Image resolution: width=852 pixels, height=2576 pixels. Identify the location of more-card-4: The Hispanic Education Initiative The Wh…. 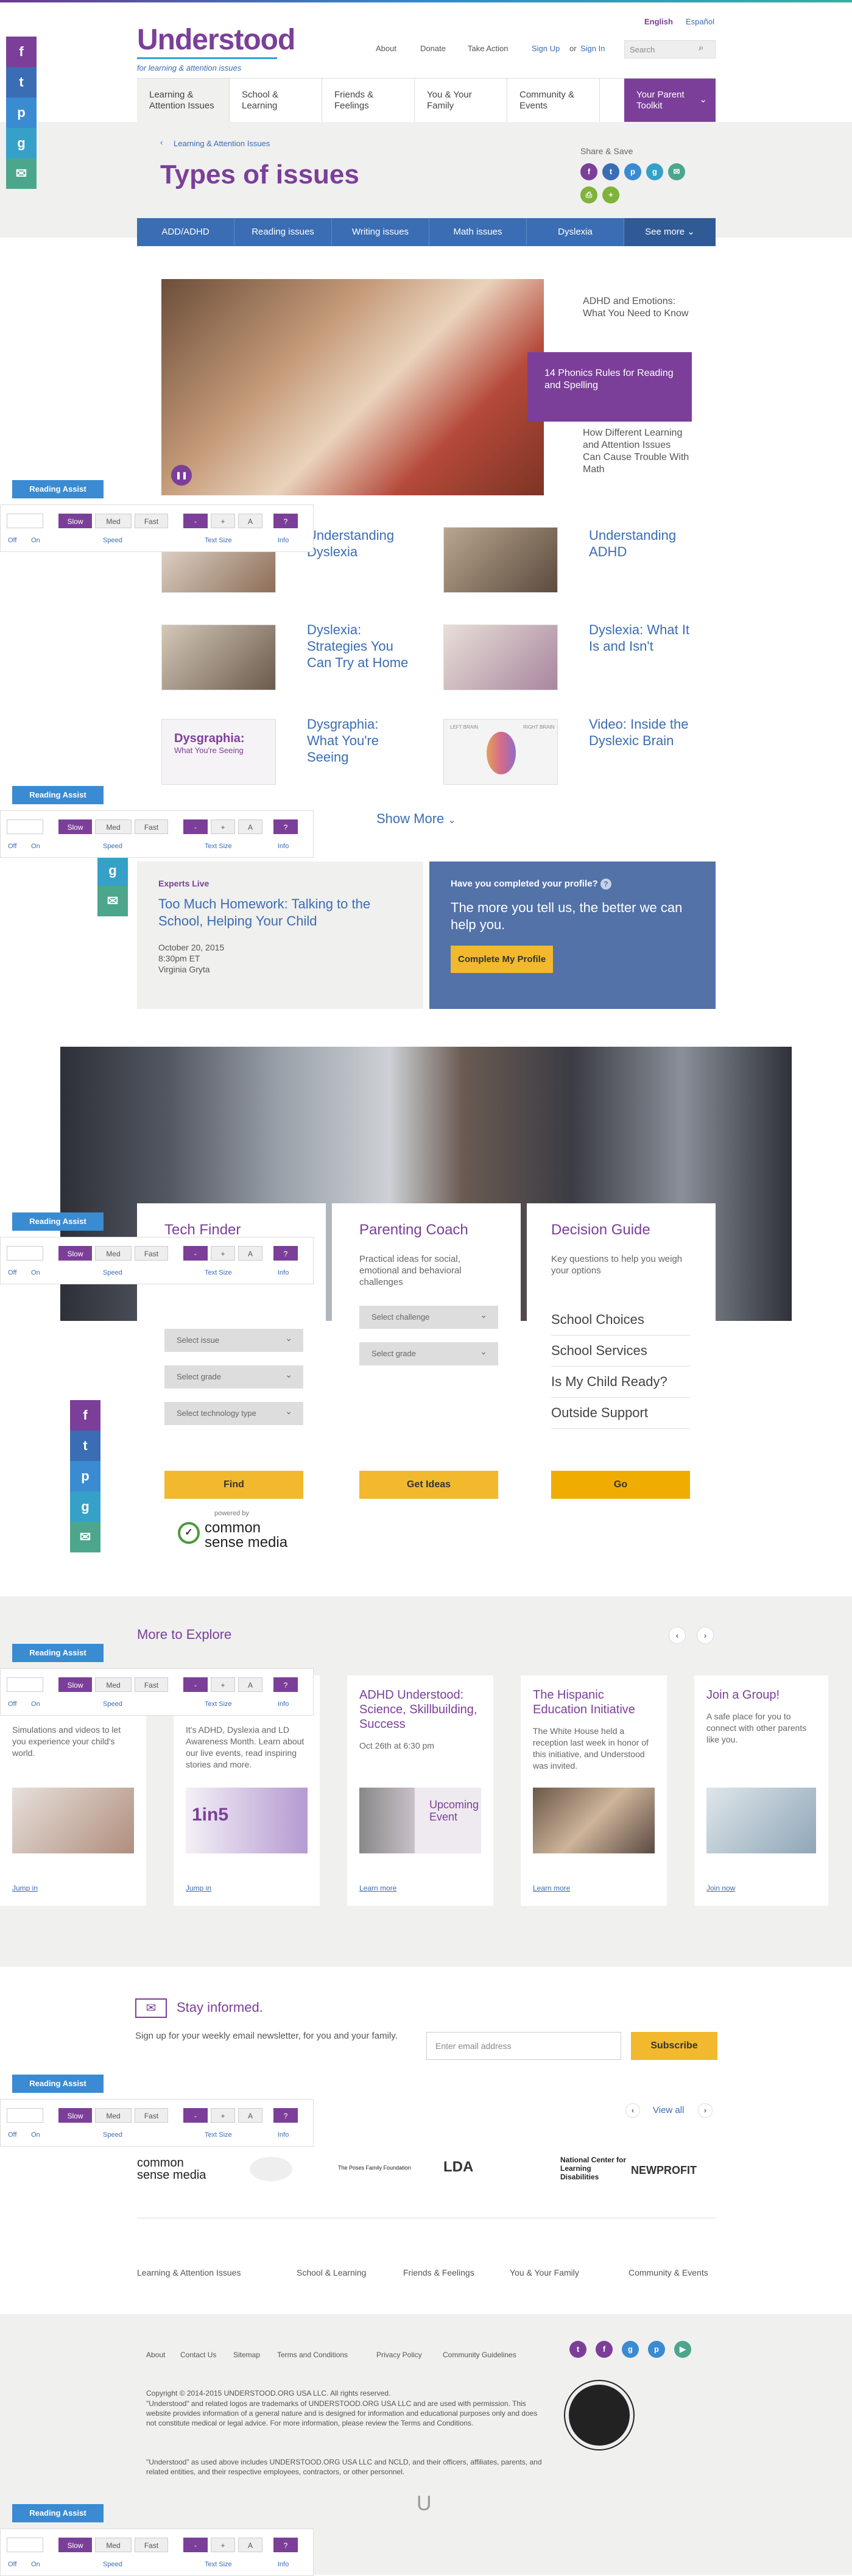
(594, 1790).